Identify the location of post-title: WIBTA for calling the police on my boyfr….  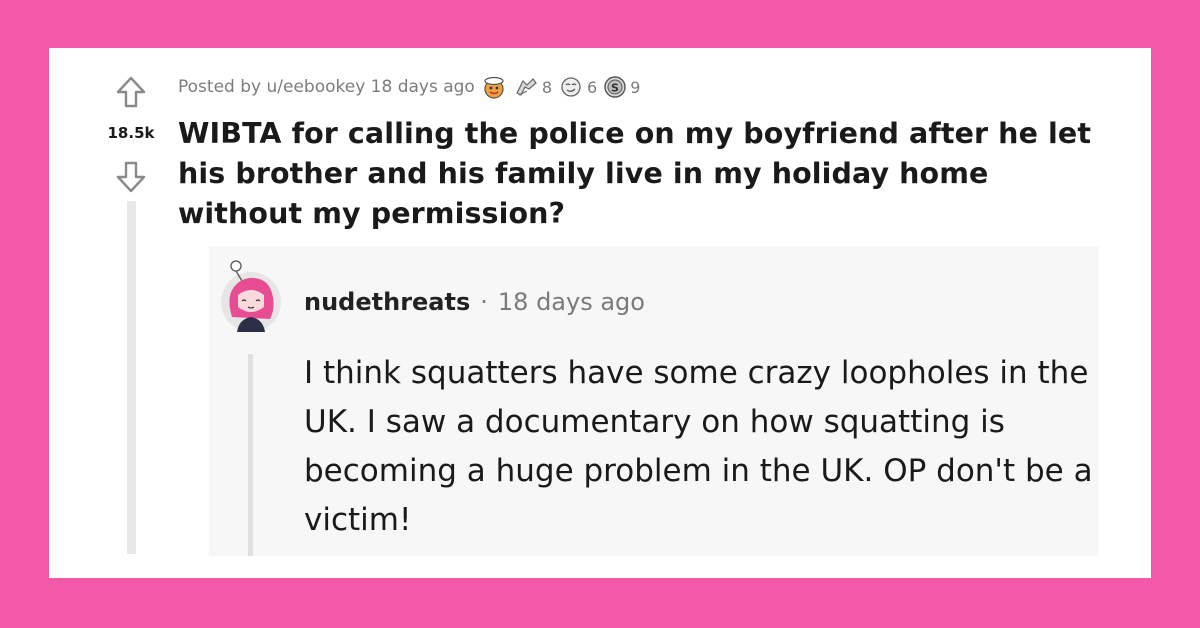
(648, 174).